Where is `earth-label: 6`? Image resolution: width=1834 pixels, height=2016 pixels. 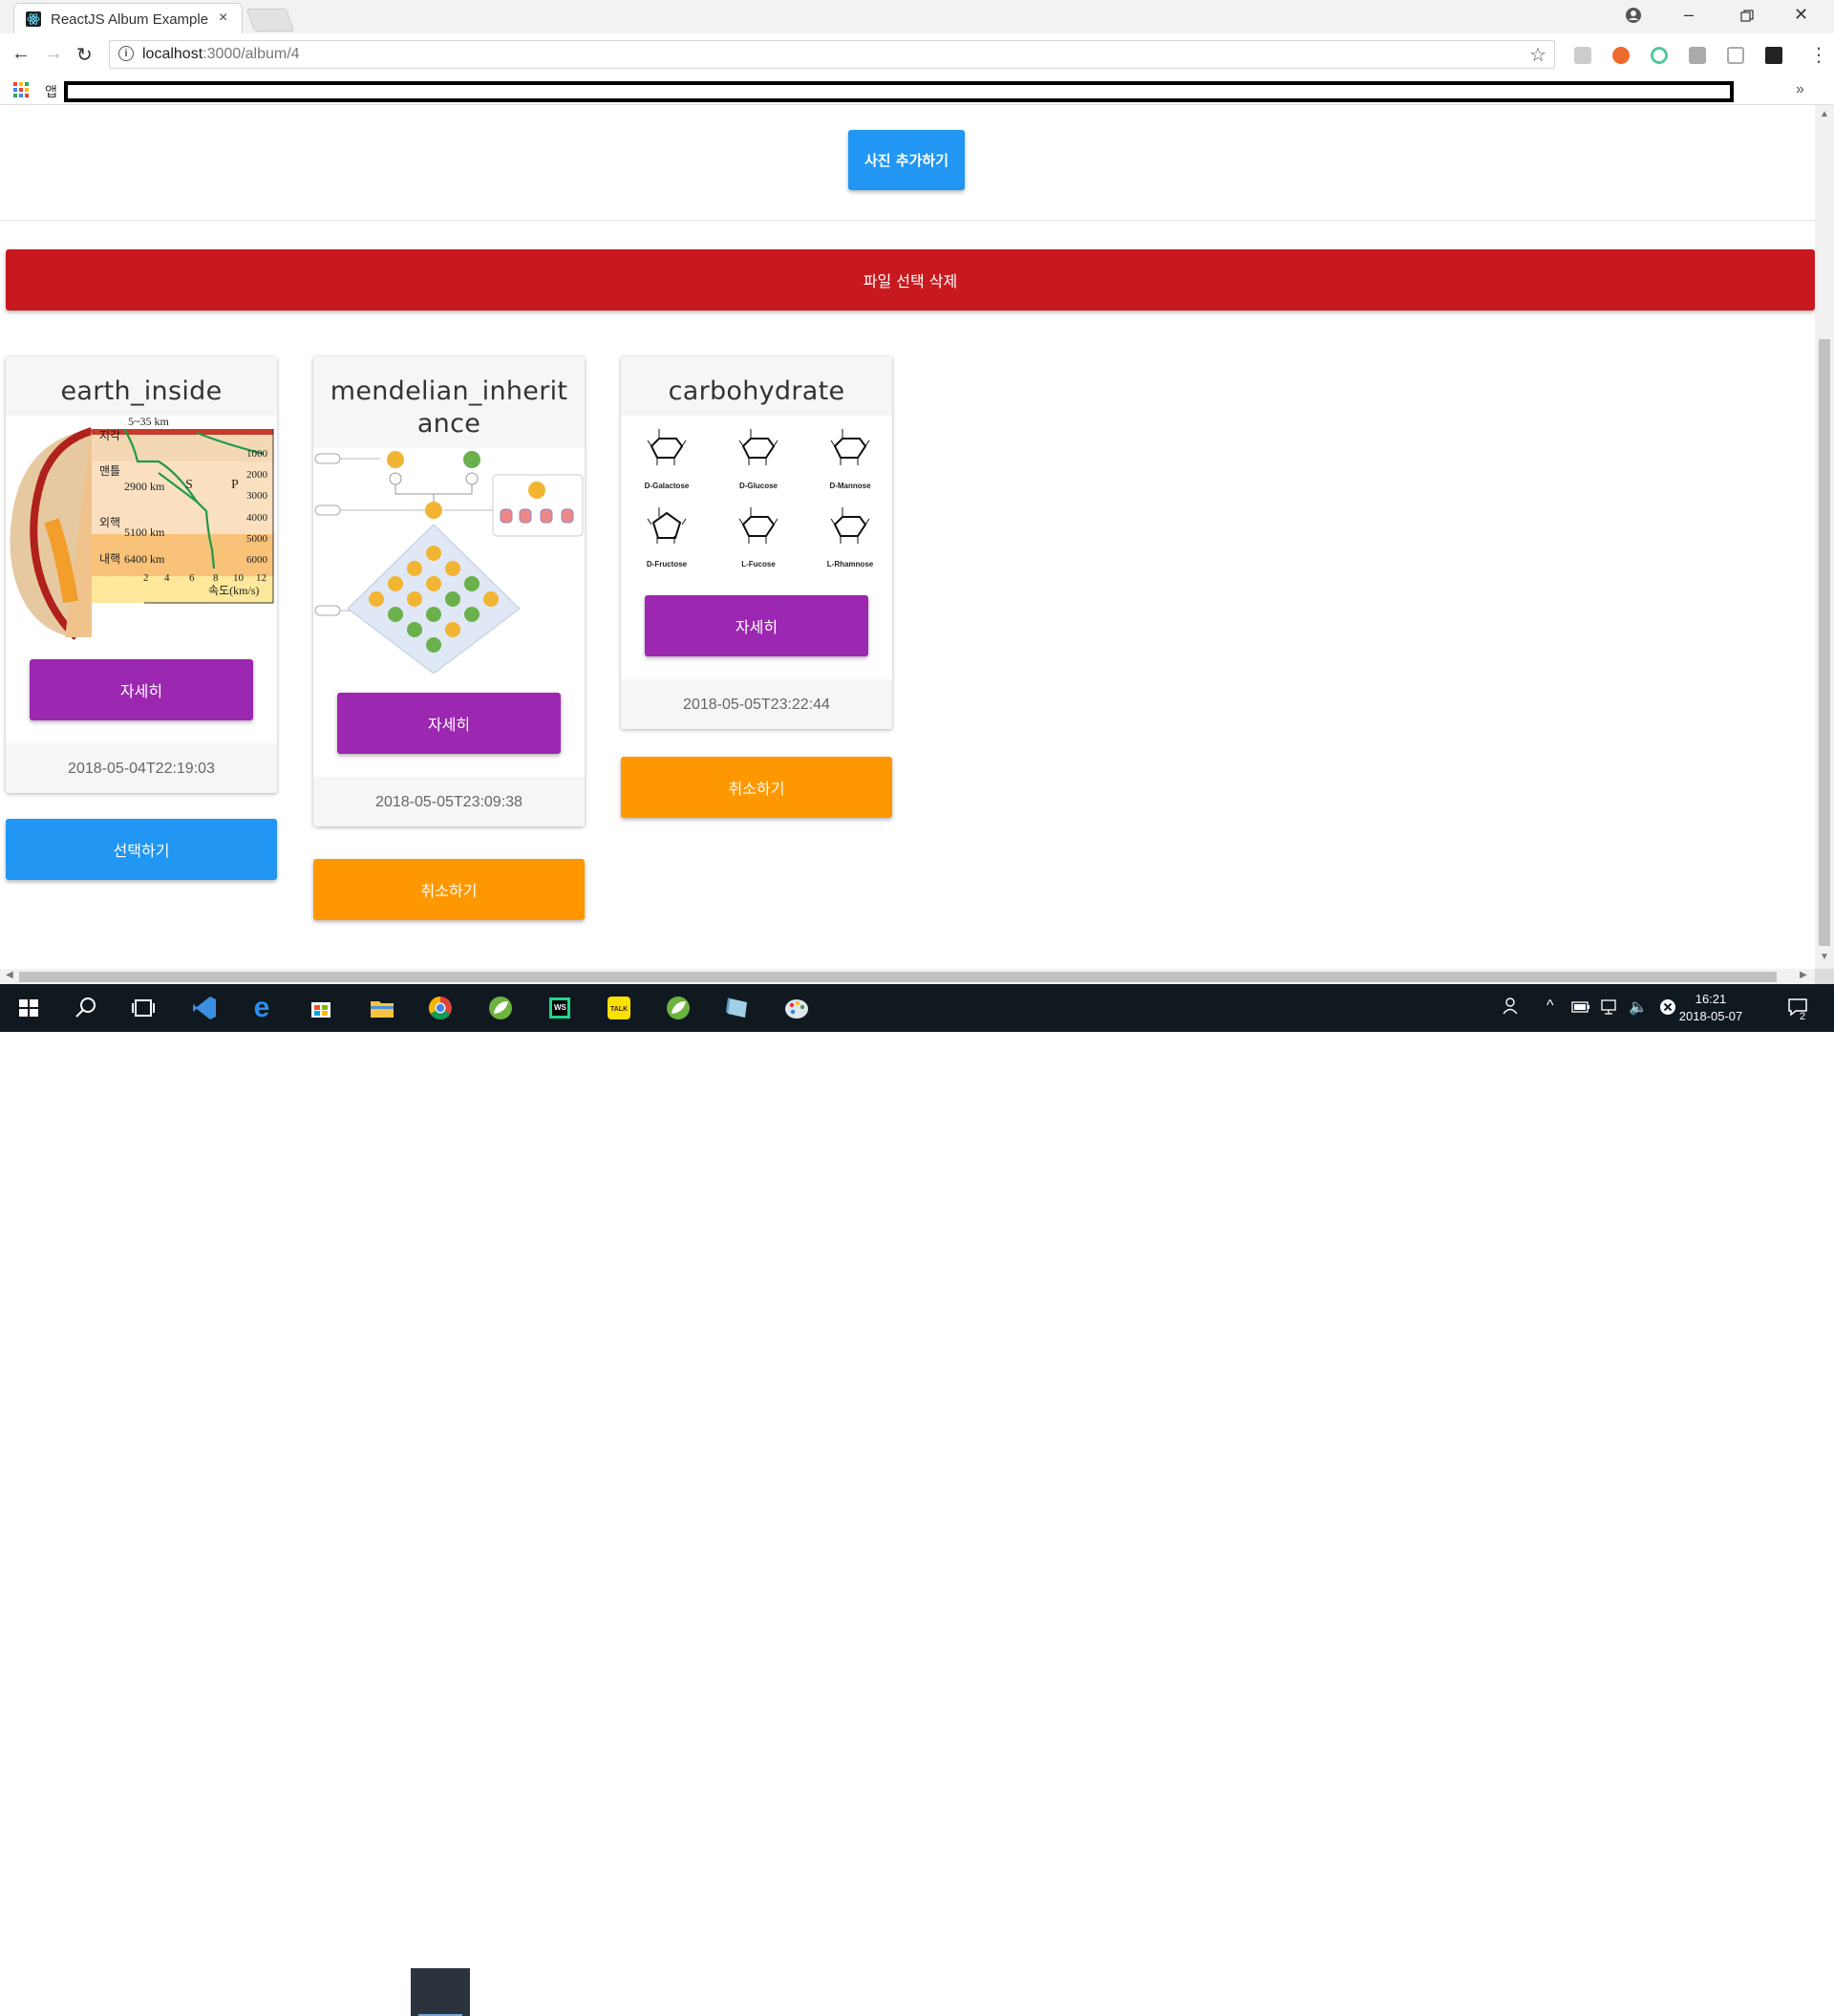 earth-label: 6 is located at coordinates (192, 578).